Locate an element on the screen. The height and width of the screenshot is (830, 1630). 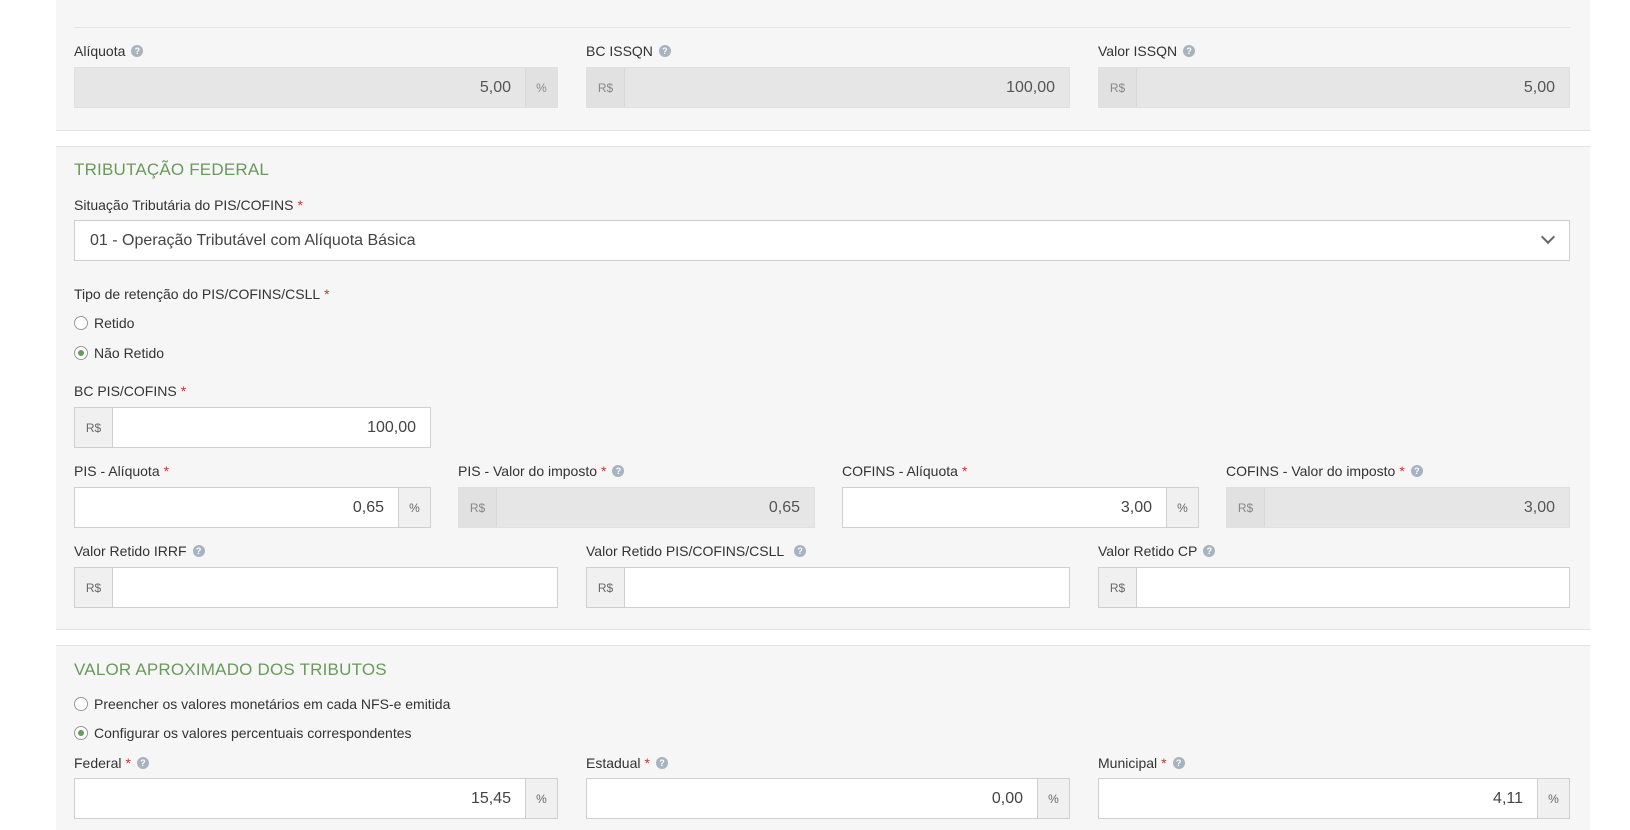
irrf-label: Valor Retido IRRF ? is located at coordinates (139, 551).